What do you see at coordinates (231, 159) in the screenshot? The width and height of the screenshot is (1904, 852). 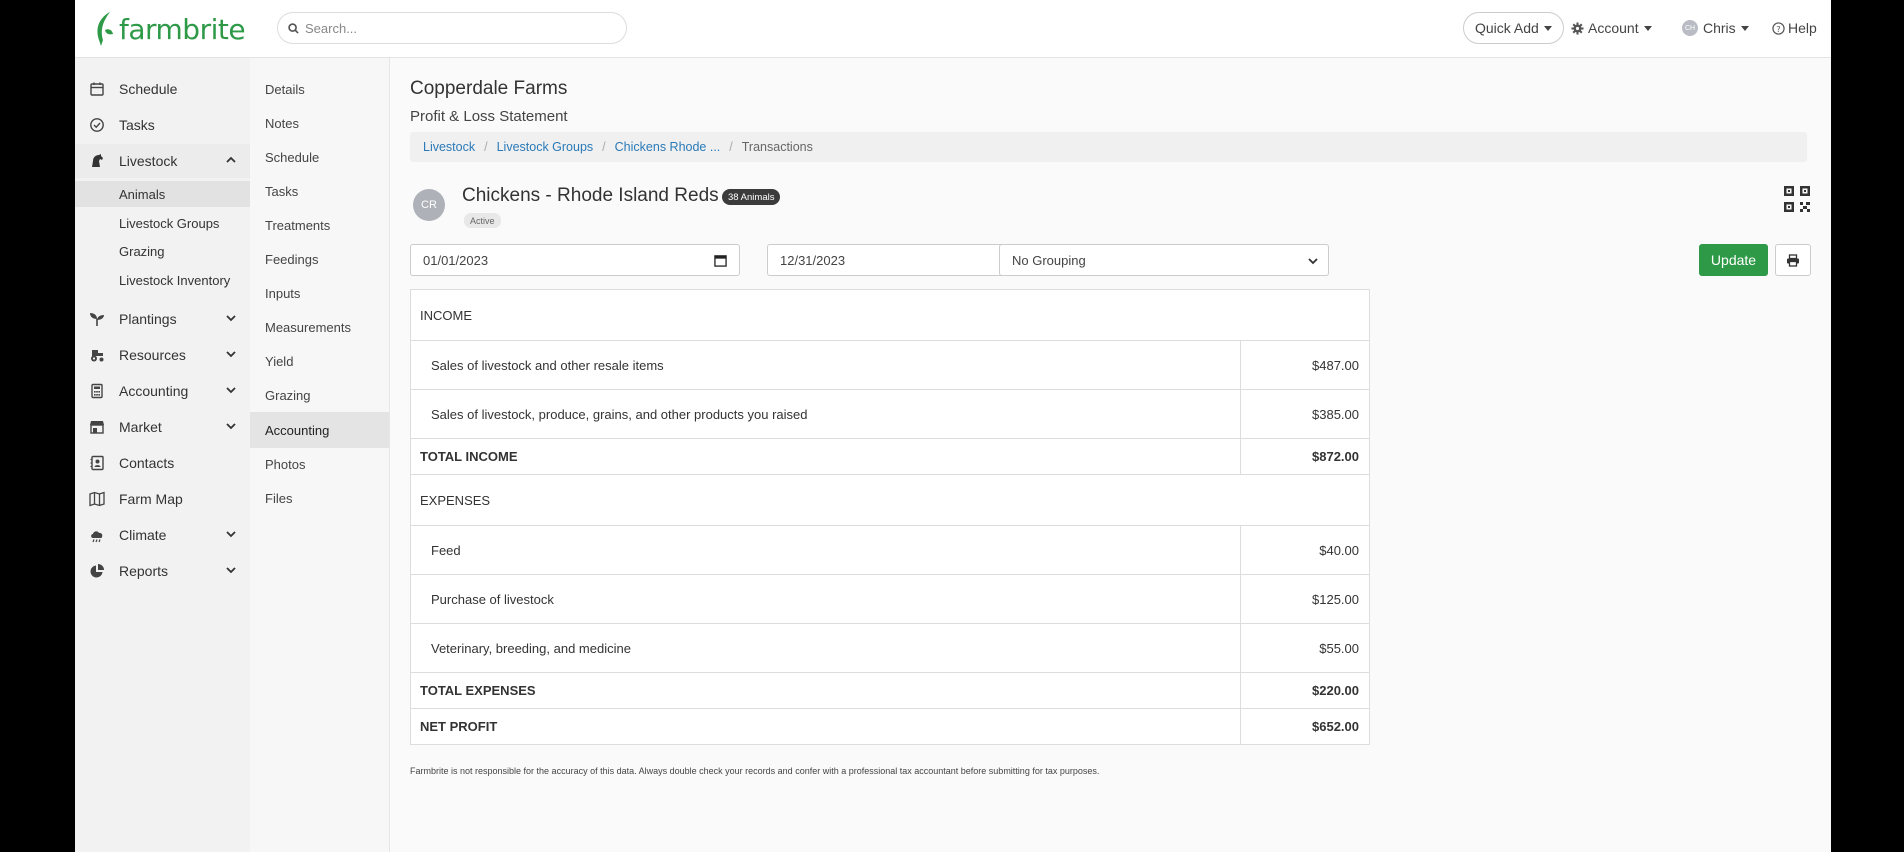 I see `chevron-up-icon` at bounding box center [231, 159].